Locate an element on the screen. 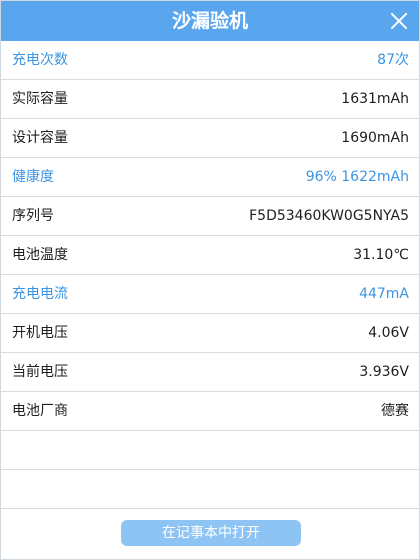  row-value: 1690mAh is located at coordinates (375, 138).